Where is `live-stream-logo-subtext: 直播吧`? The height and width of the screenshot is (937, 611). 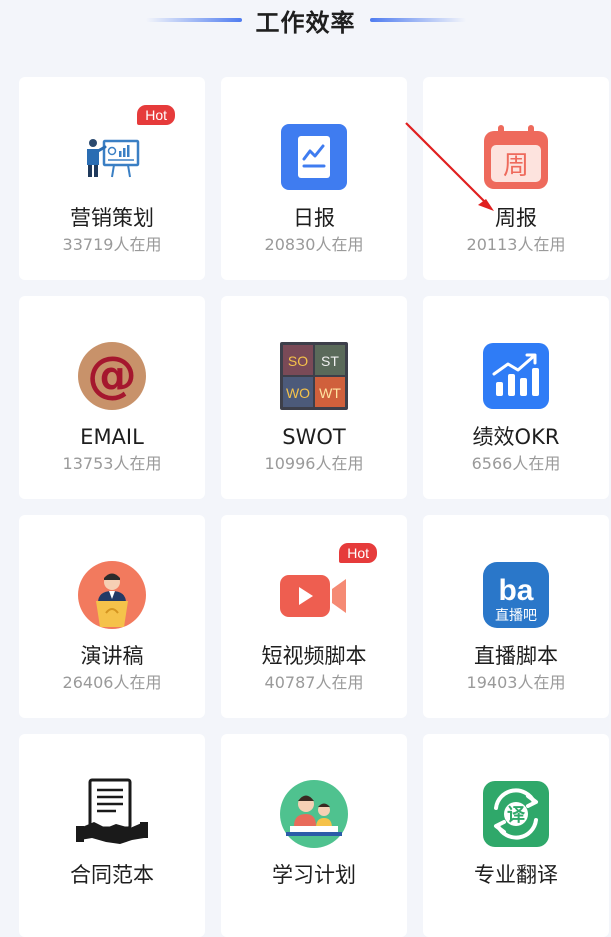
live-stream-logo-subtext: 直播吧 is located at coordinates (516, 615).